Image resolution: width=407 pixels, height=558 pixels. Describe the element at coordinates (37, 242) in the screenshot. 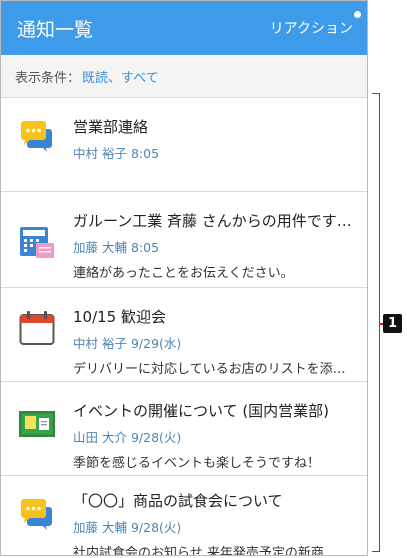

I see `phone-memo-icon` at that location.